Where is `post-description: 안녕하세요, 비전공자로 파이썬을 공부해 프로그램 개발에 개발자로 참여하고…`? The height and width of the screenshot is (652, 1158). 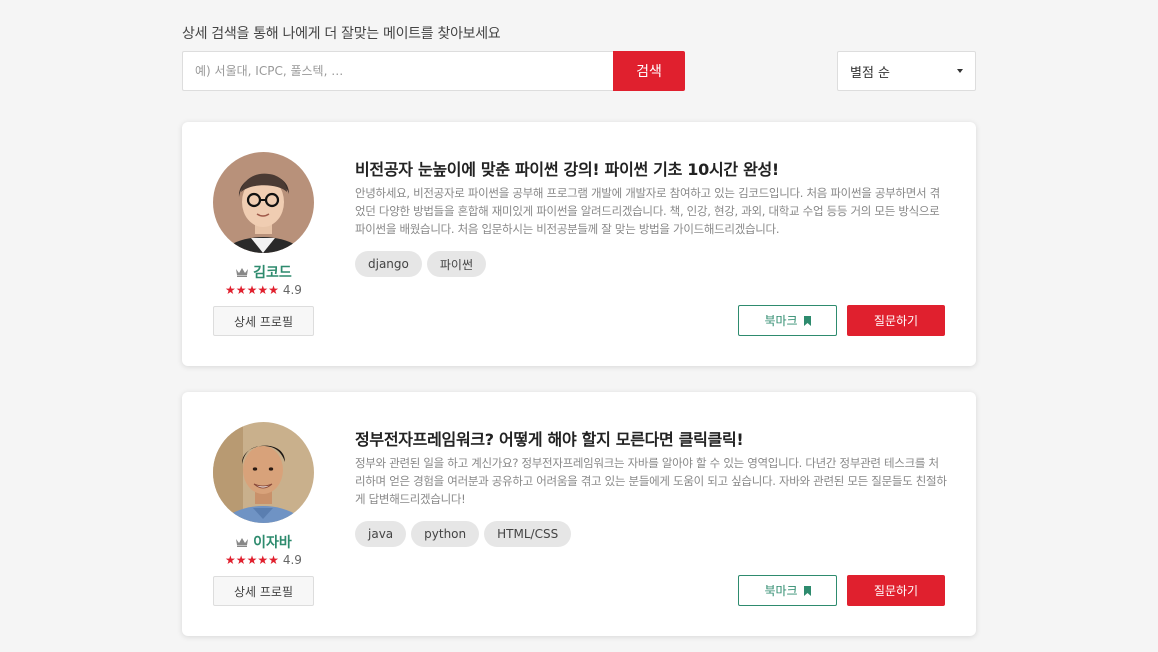
post-description: 안녕하세요, 비전공자로 파이썬을 공부해 프로그램 개발에 개발자로 참여하고… is located at coordinates (647, 211).